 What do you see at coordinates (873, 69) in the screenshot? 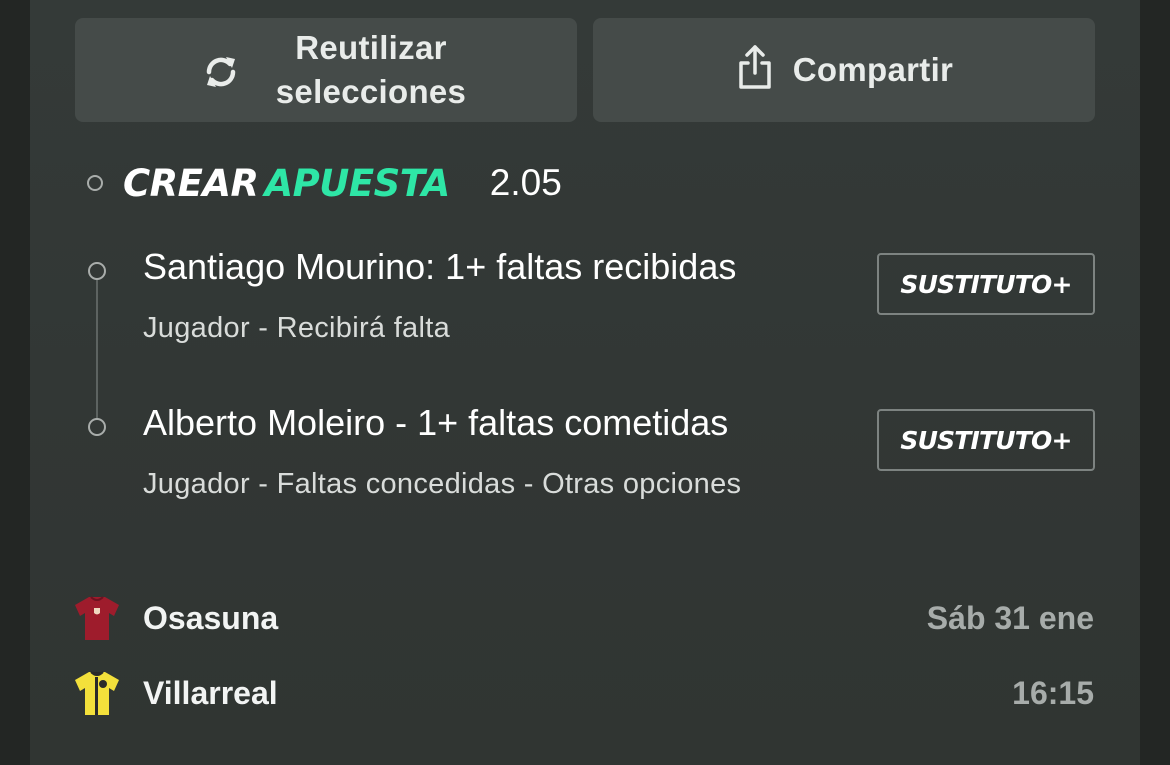
I see `share-label: Compartir` at bounding box center [873, 69].